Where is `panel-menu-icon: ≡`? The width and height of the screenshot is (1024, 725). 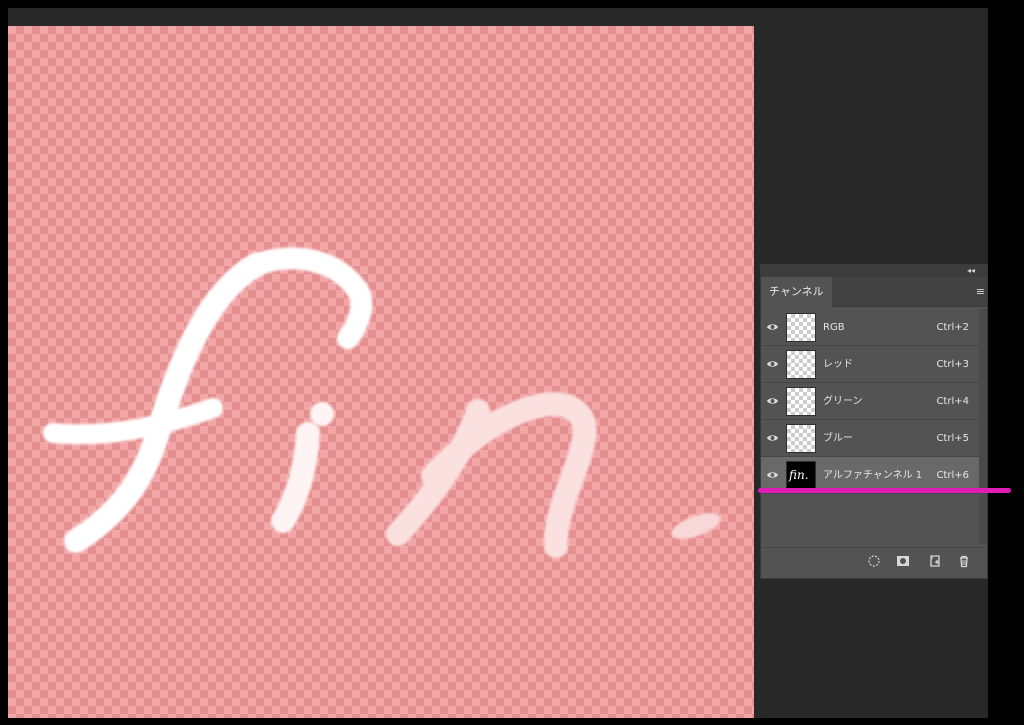
panel-menu-icon: ≡ is located at coordinates (980, 292).